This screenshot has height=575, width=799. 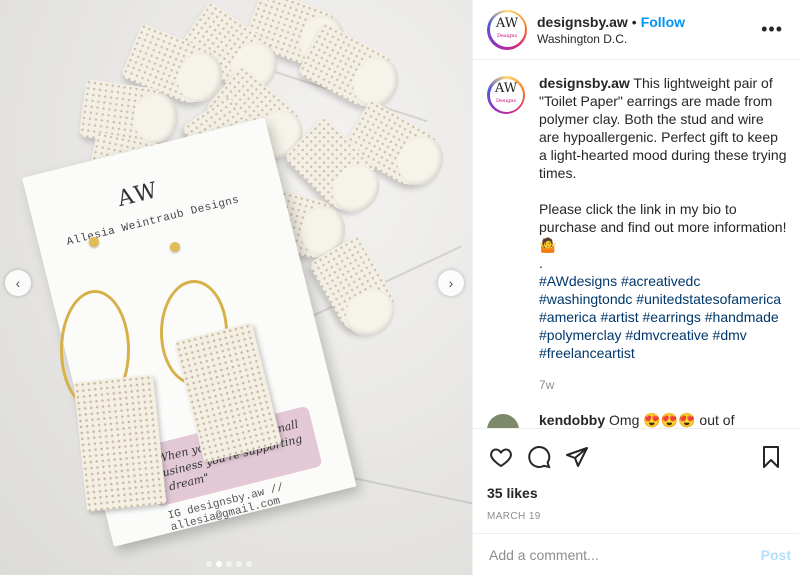 What do you see at coordinates (730, 335) in the screenshot?
I see `hashtag-link: #dmv` at bounding box center [730, 335].